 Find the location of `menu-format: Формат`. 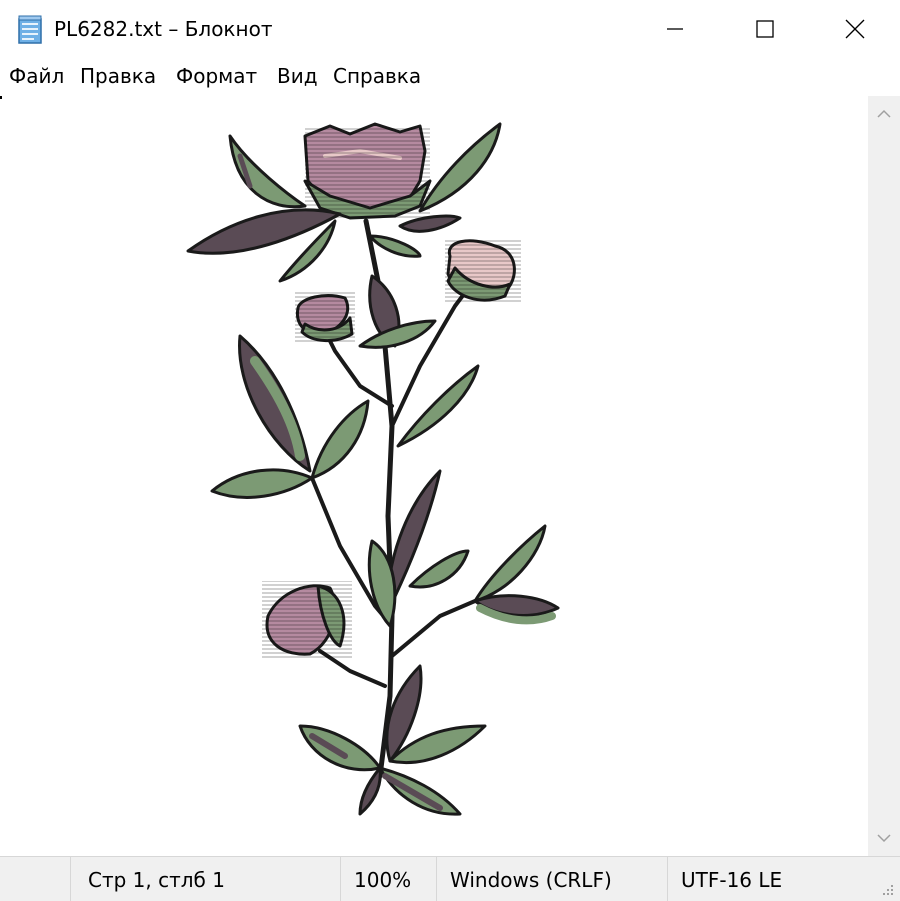

menu-format: Формат is located at coordinates (216, 76).